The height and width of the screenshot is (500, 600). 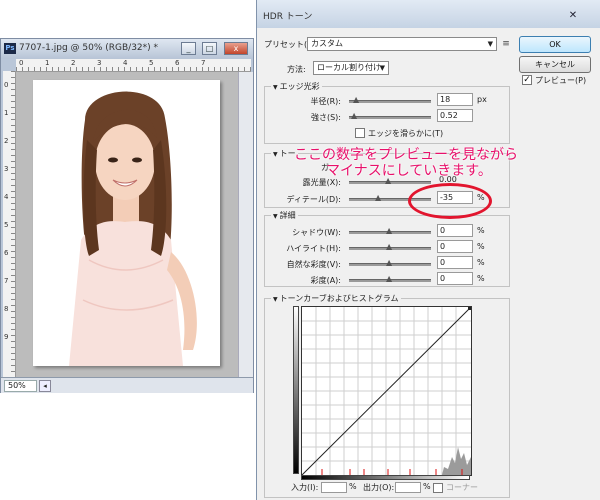 I want to click on tone-curve-graph, so click(x=386, y=391).